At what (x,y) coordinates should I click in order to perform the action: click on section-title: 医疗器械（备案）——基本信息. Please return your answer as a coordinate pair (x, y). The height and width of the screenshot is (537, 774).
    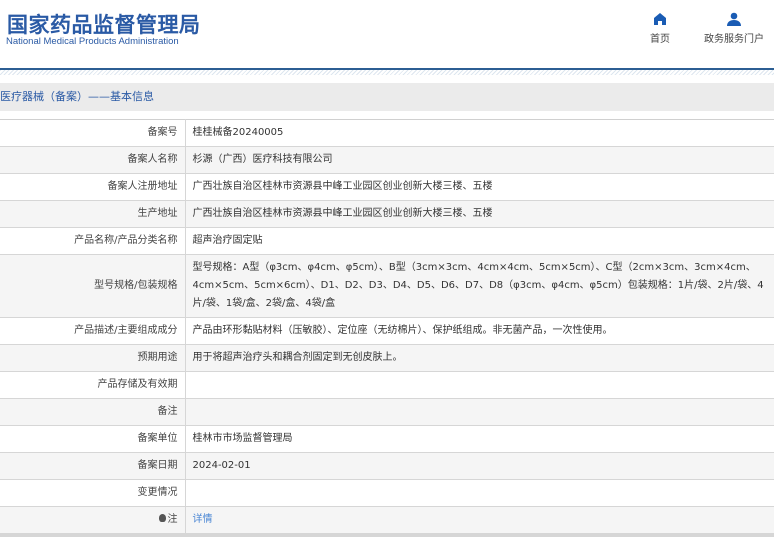
    Looking at the image, I should click on (387, 97).